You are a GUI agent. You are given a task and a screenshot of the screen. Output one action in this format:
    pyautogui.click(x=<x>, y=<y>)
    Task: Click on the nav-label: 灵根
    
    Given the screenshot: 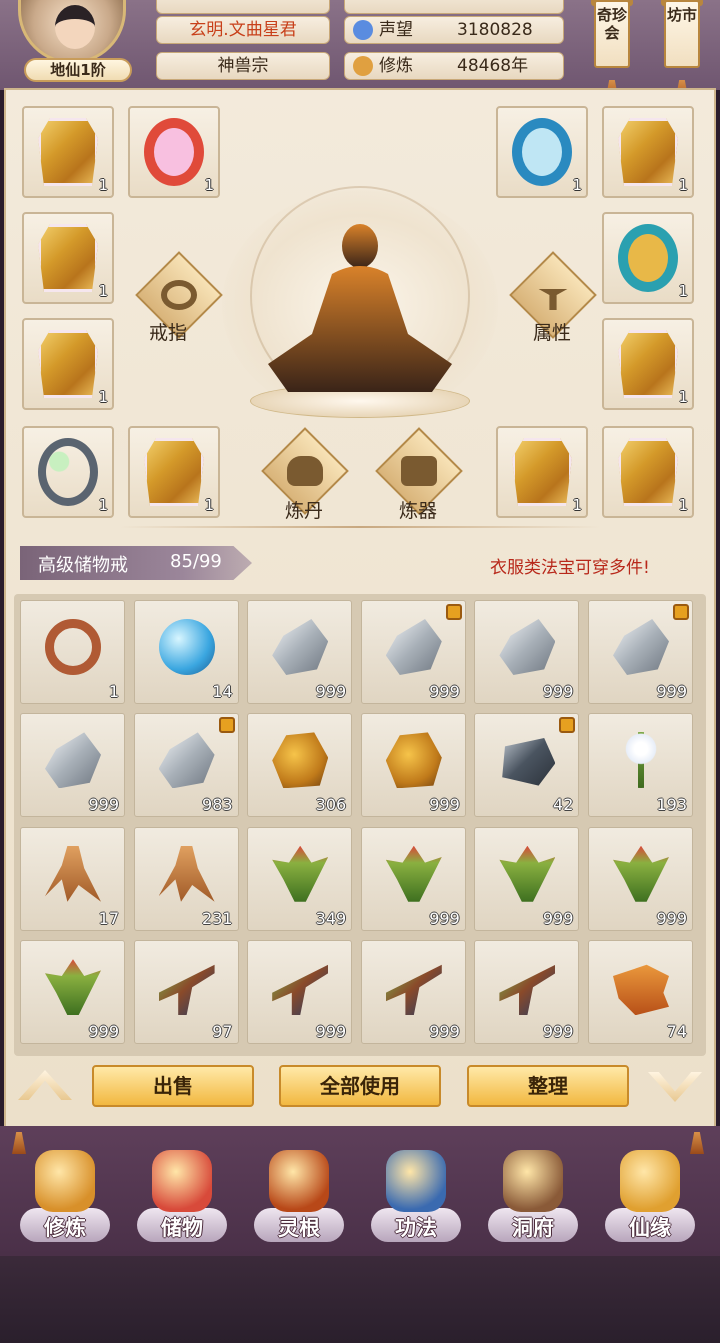 What is the action you would take?
    pyautogui.click(x=299, y=1228)
    